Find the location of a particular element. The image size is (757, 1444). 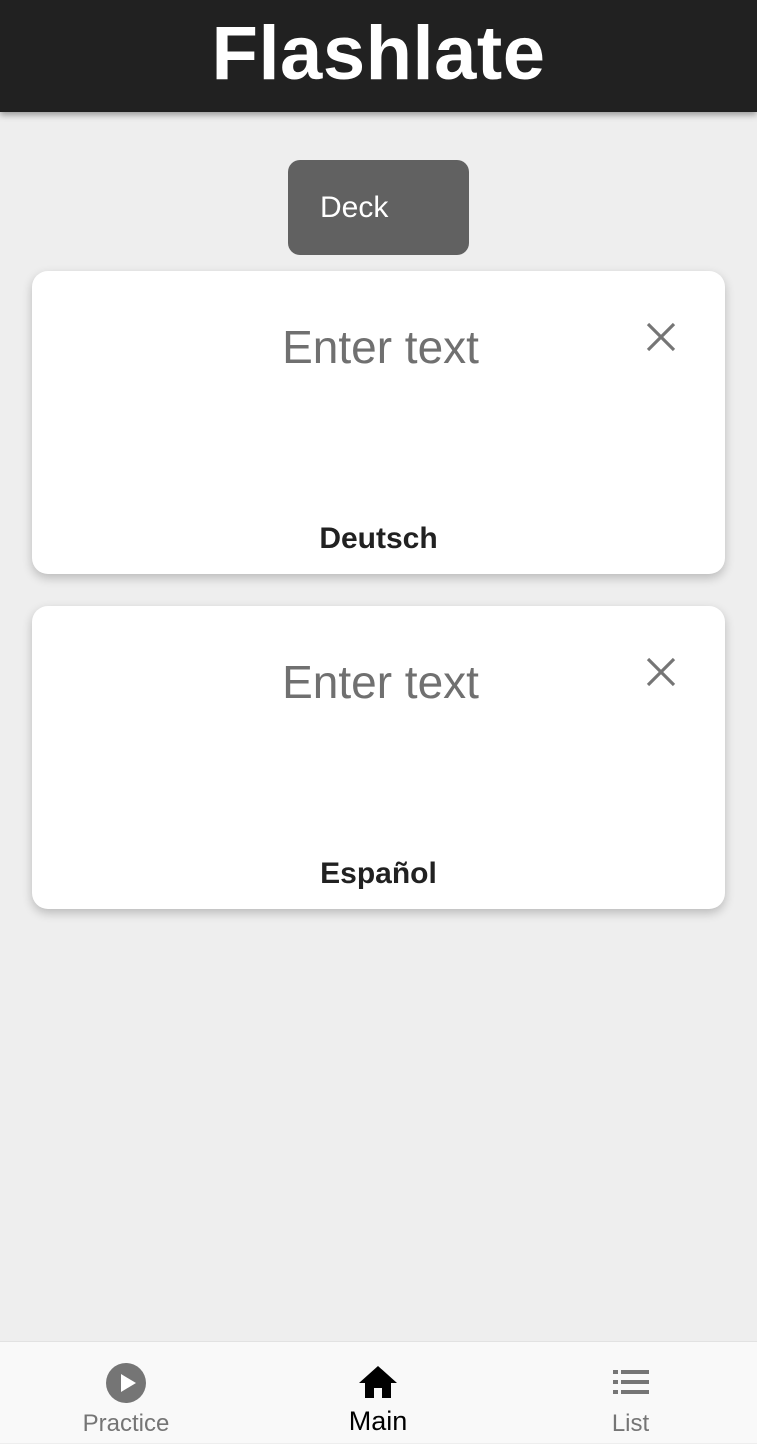

list-icon is located at coordinates (631, 1383).